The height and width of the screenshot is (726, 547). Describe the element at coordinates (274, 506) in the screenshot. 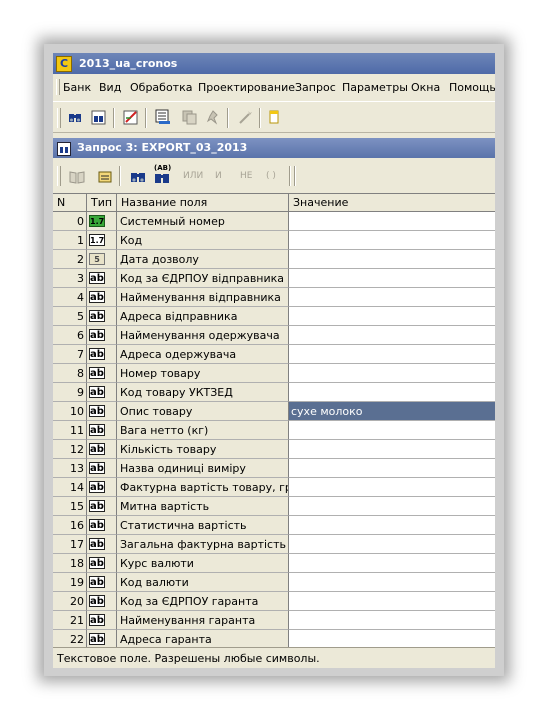

I see `table-row: 15 ab Митна вартість` at that location.